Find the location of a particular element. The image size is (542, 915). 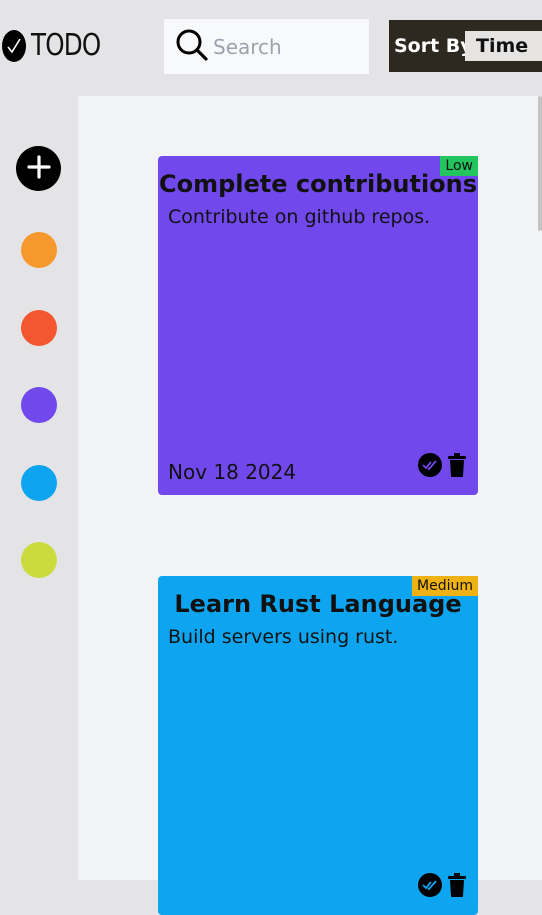

search-icon is located at coordinates (192, 47).